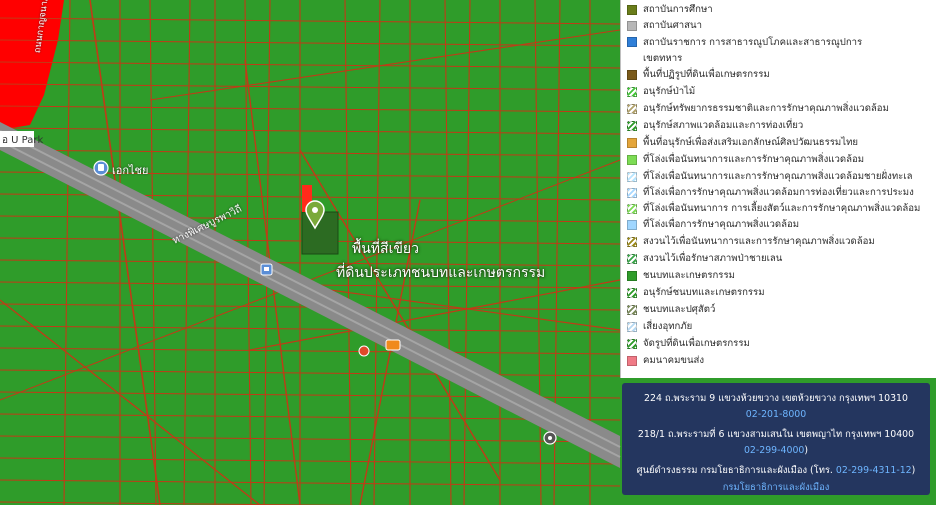 This screenshot has width=936, height=505. I want to click on legend-item: ที่โล่งเพื่อการรักษาคุณภาพสิ่งแวดล้อม, so click(780, 225).